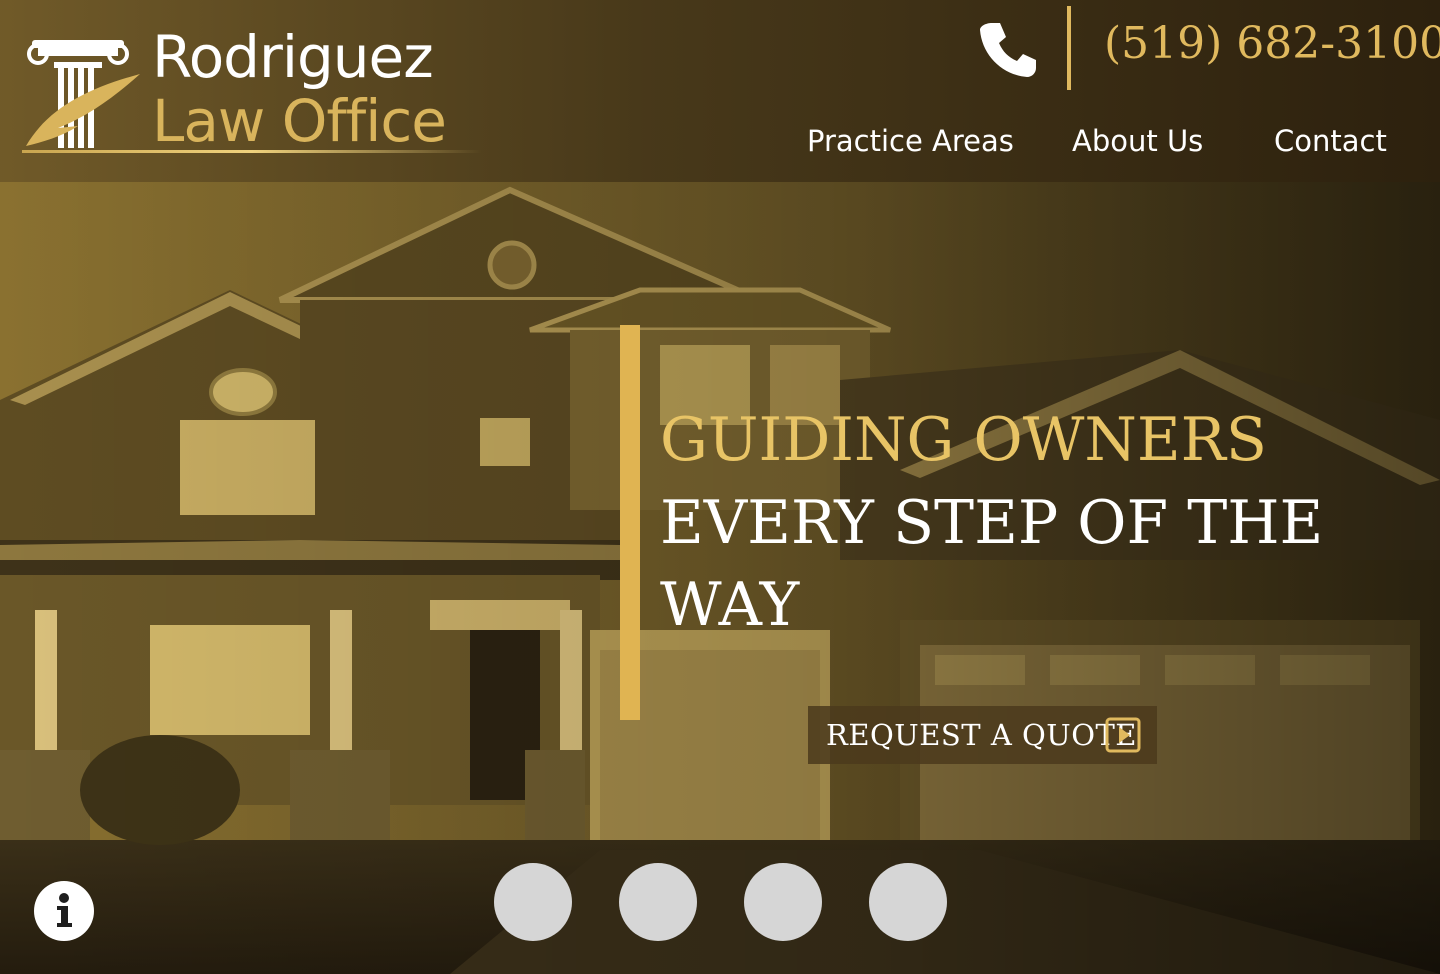  I want to click on nav-item-practice-areas: Practice Areas, so click(910, 141).